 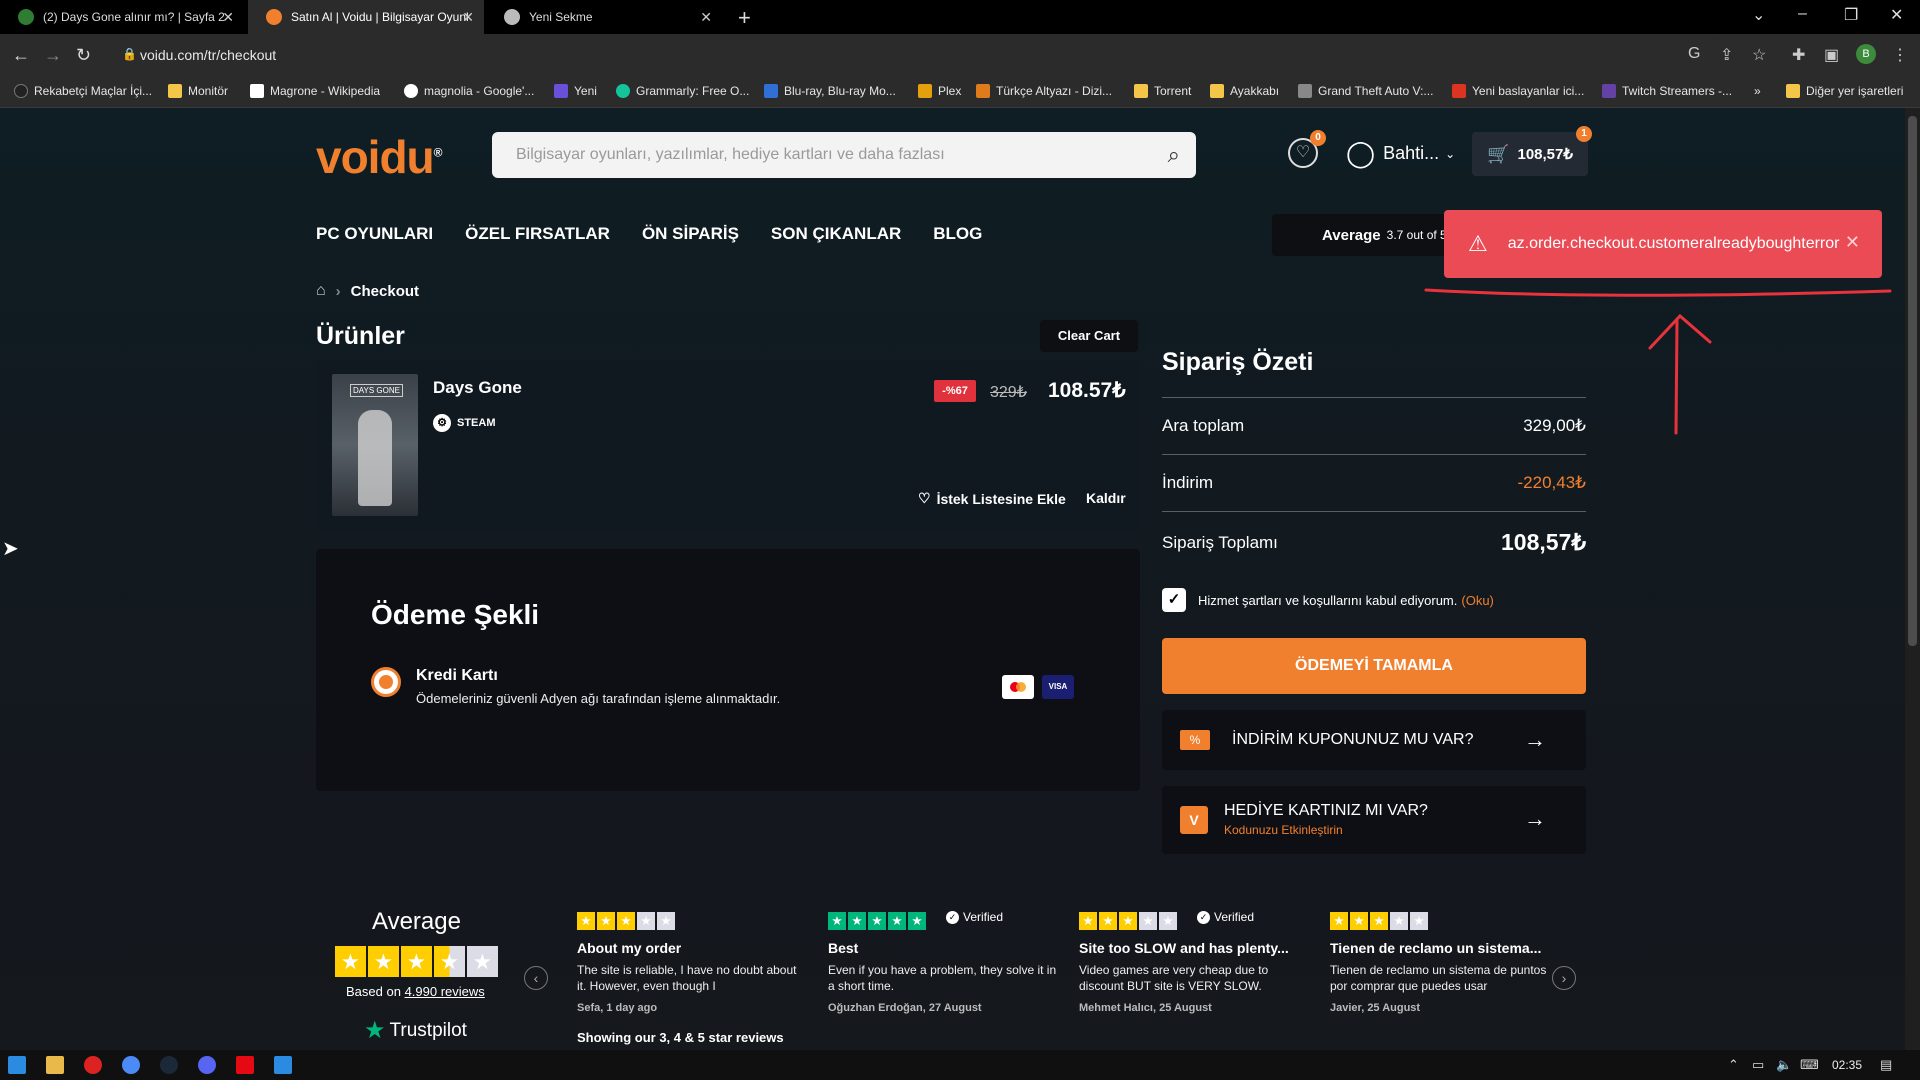 I want to click on nav-new-releases: SON ÇIKANLAR, so click(x=836, y=234).